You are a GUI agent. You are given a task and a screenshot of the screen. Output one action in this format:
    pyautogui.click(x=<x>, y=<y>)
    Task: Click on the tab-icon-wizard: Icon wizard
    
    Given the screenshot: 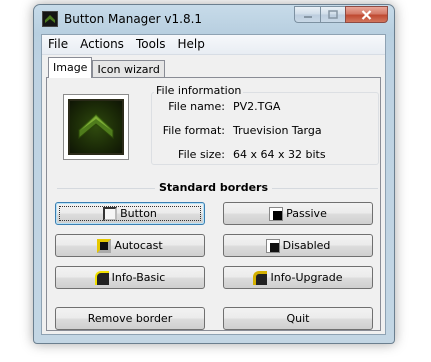 What is the action you would take?
    pyautogui.click(x=128, y=69)
    